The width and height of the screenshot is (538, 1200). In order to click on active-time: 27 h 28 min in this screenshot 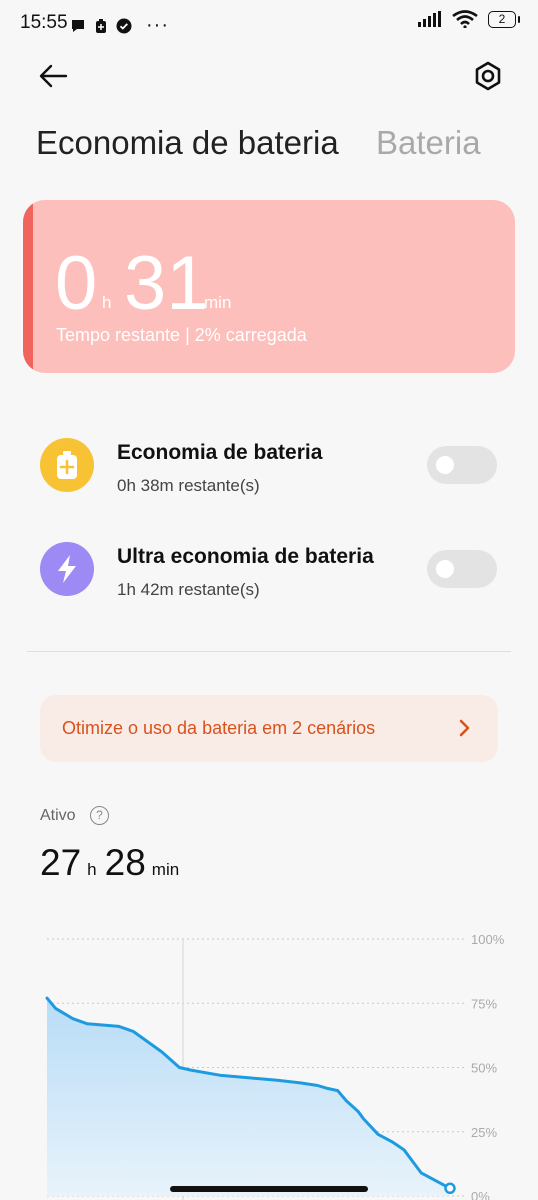, I will do `click(113, 863)`.